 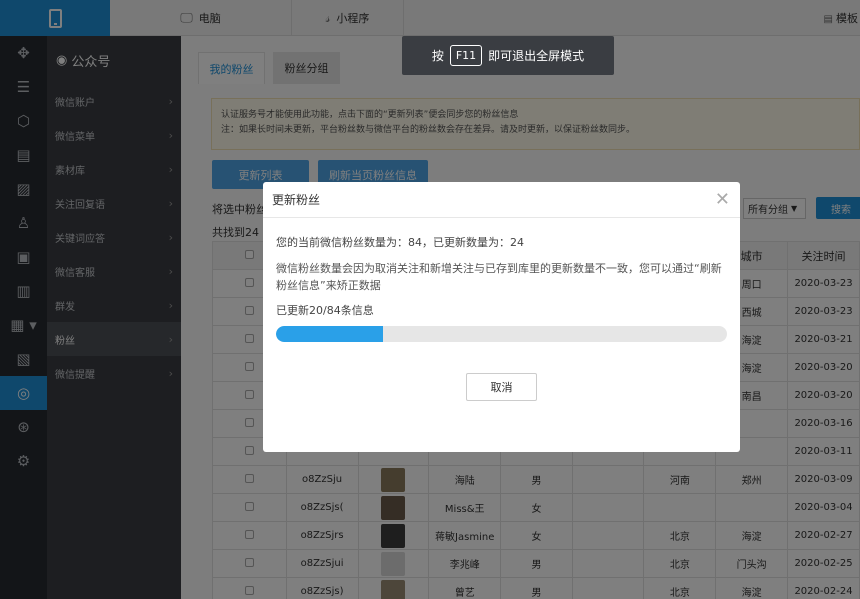 What do you see at coordinates (466, 55) in the screenshot?
I see `f11-key: F11` at bounding box center [466, 55].